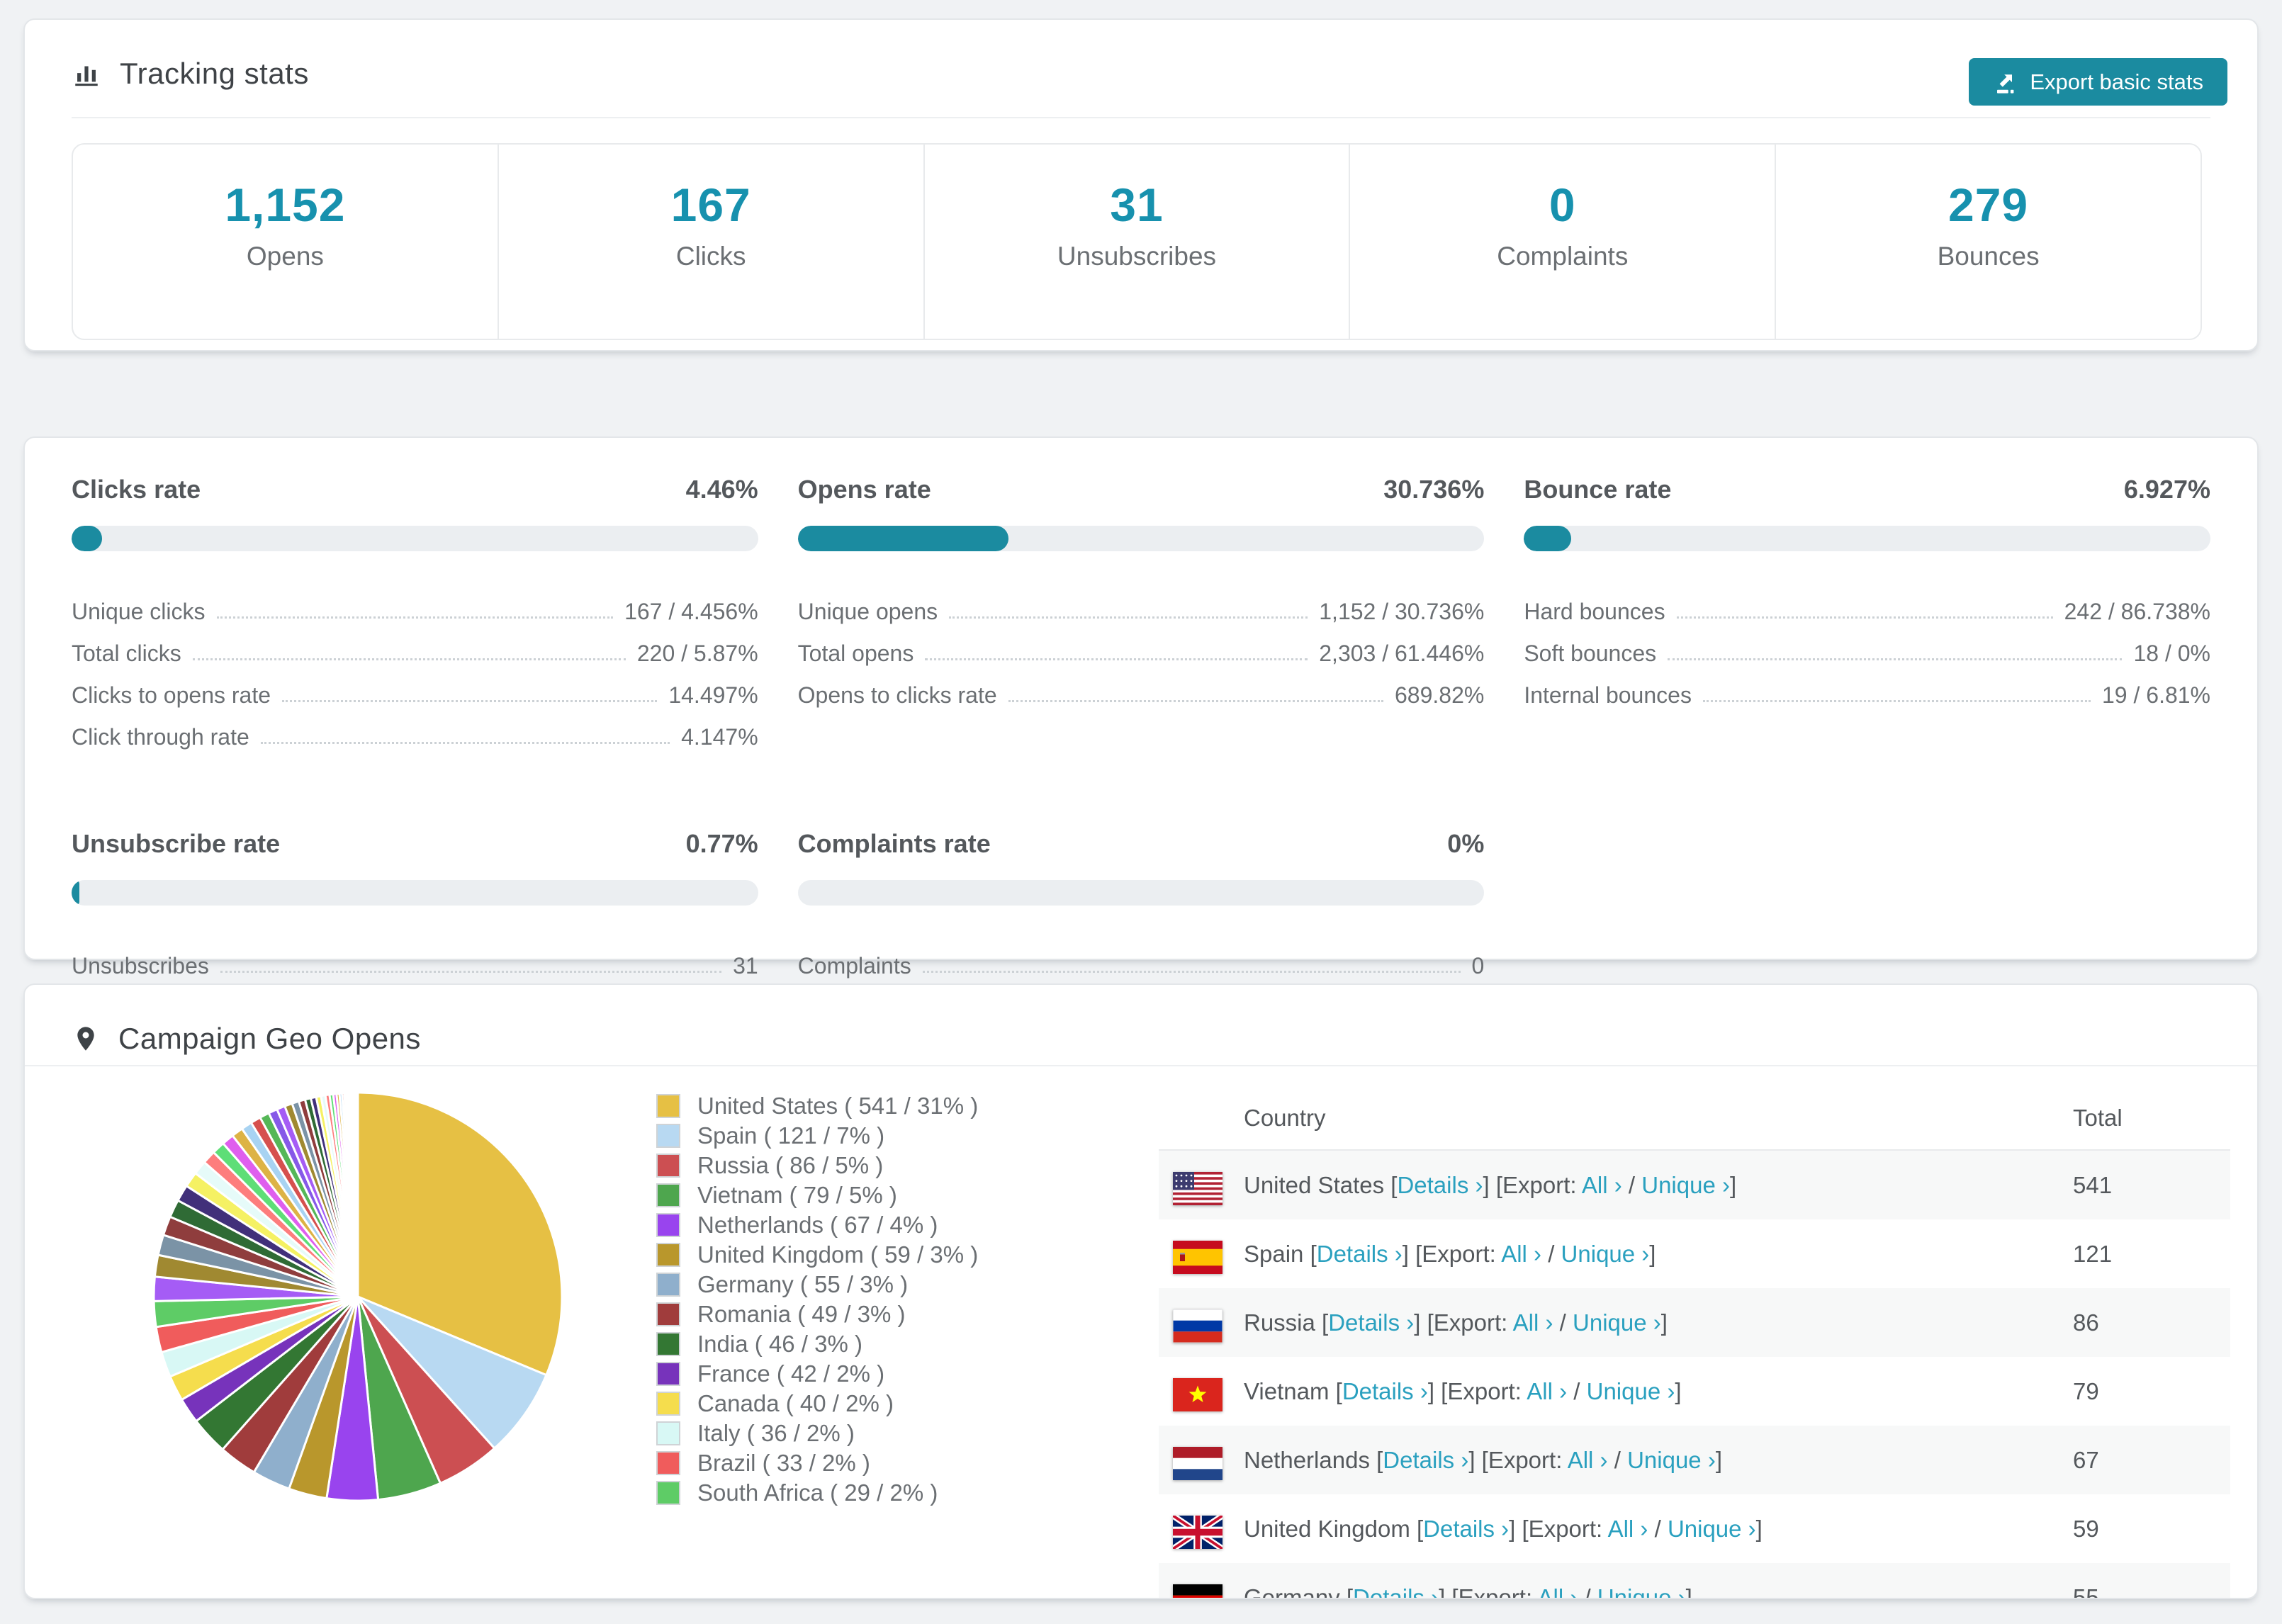 This screenshot has width=2282, height=1624. What do you see at coordinates (1197, 1188) in the screenshot?
I see `us-flag-icon` at bounding box center [1197, 1188].